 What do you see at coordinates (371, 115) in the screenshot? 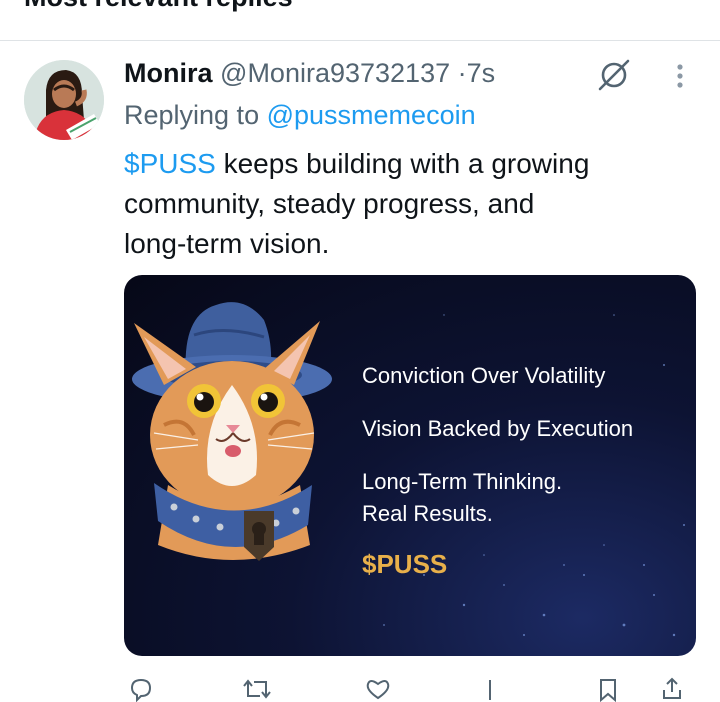
I see `replying-to-mention: @pussmemecoin` at bounding box center [371, 115].